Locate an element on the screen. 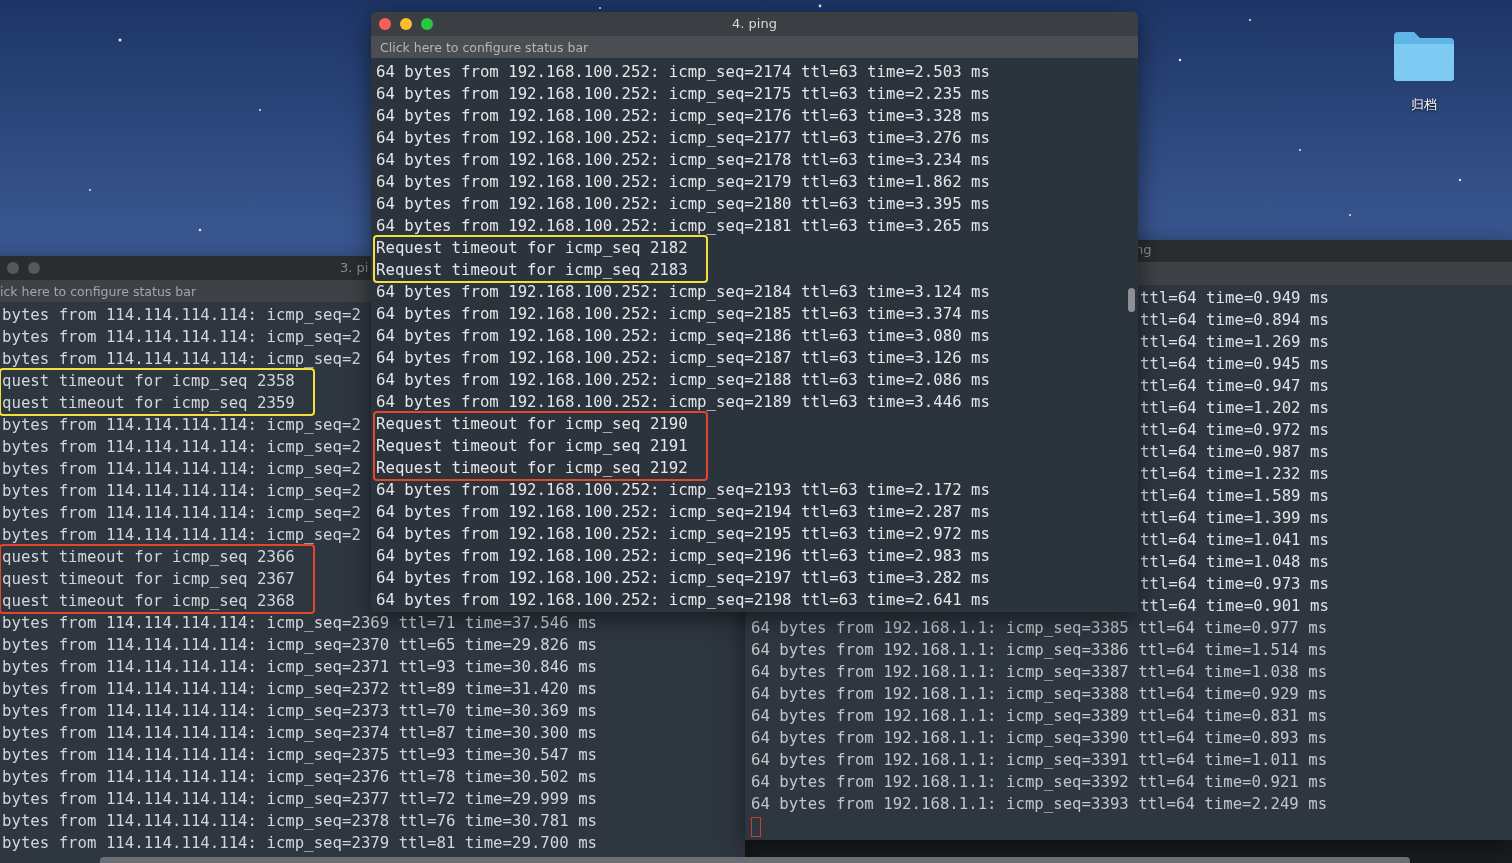  close-button is located at coordinates (385, 24).